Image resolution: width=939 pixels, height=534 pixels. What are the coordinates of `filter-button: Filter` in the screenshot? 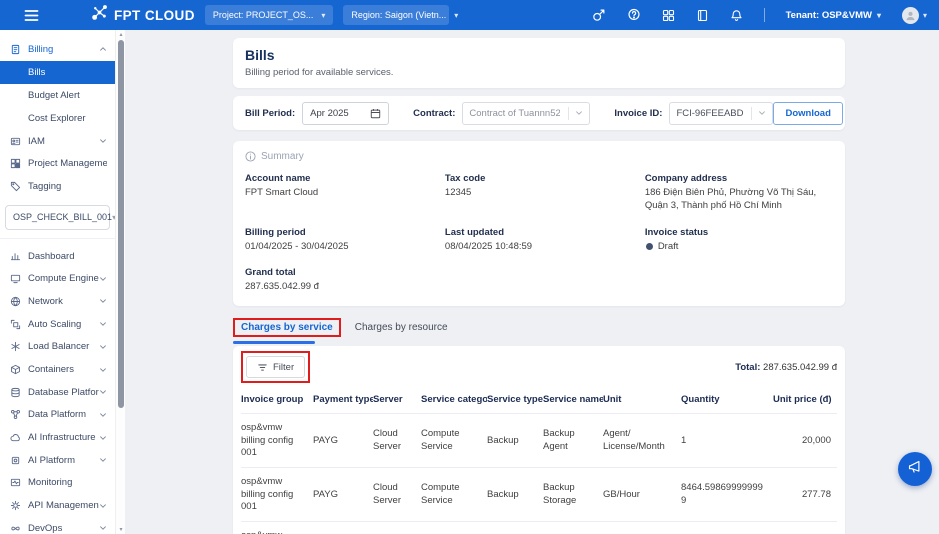 It's located at (276, 367).